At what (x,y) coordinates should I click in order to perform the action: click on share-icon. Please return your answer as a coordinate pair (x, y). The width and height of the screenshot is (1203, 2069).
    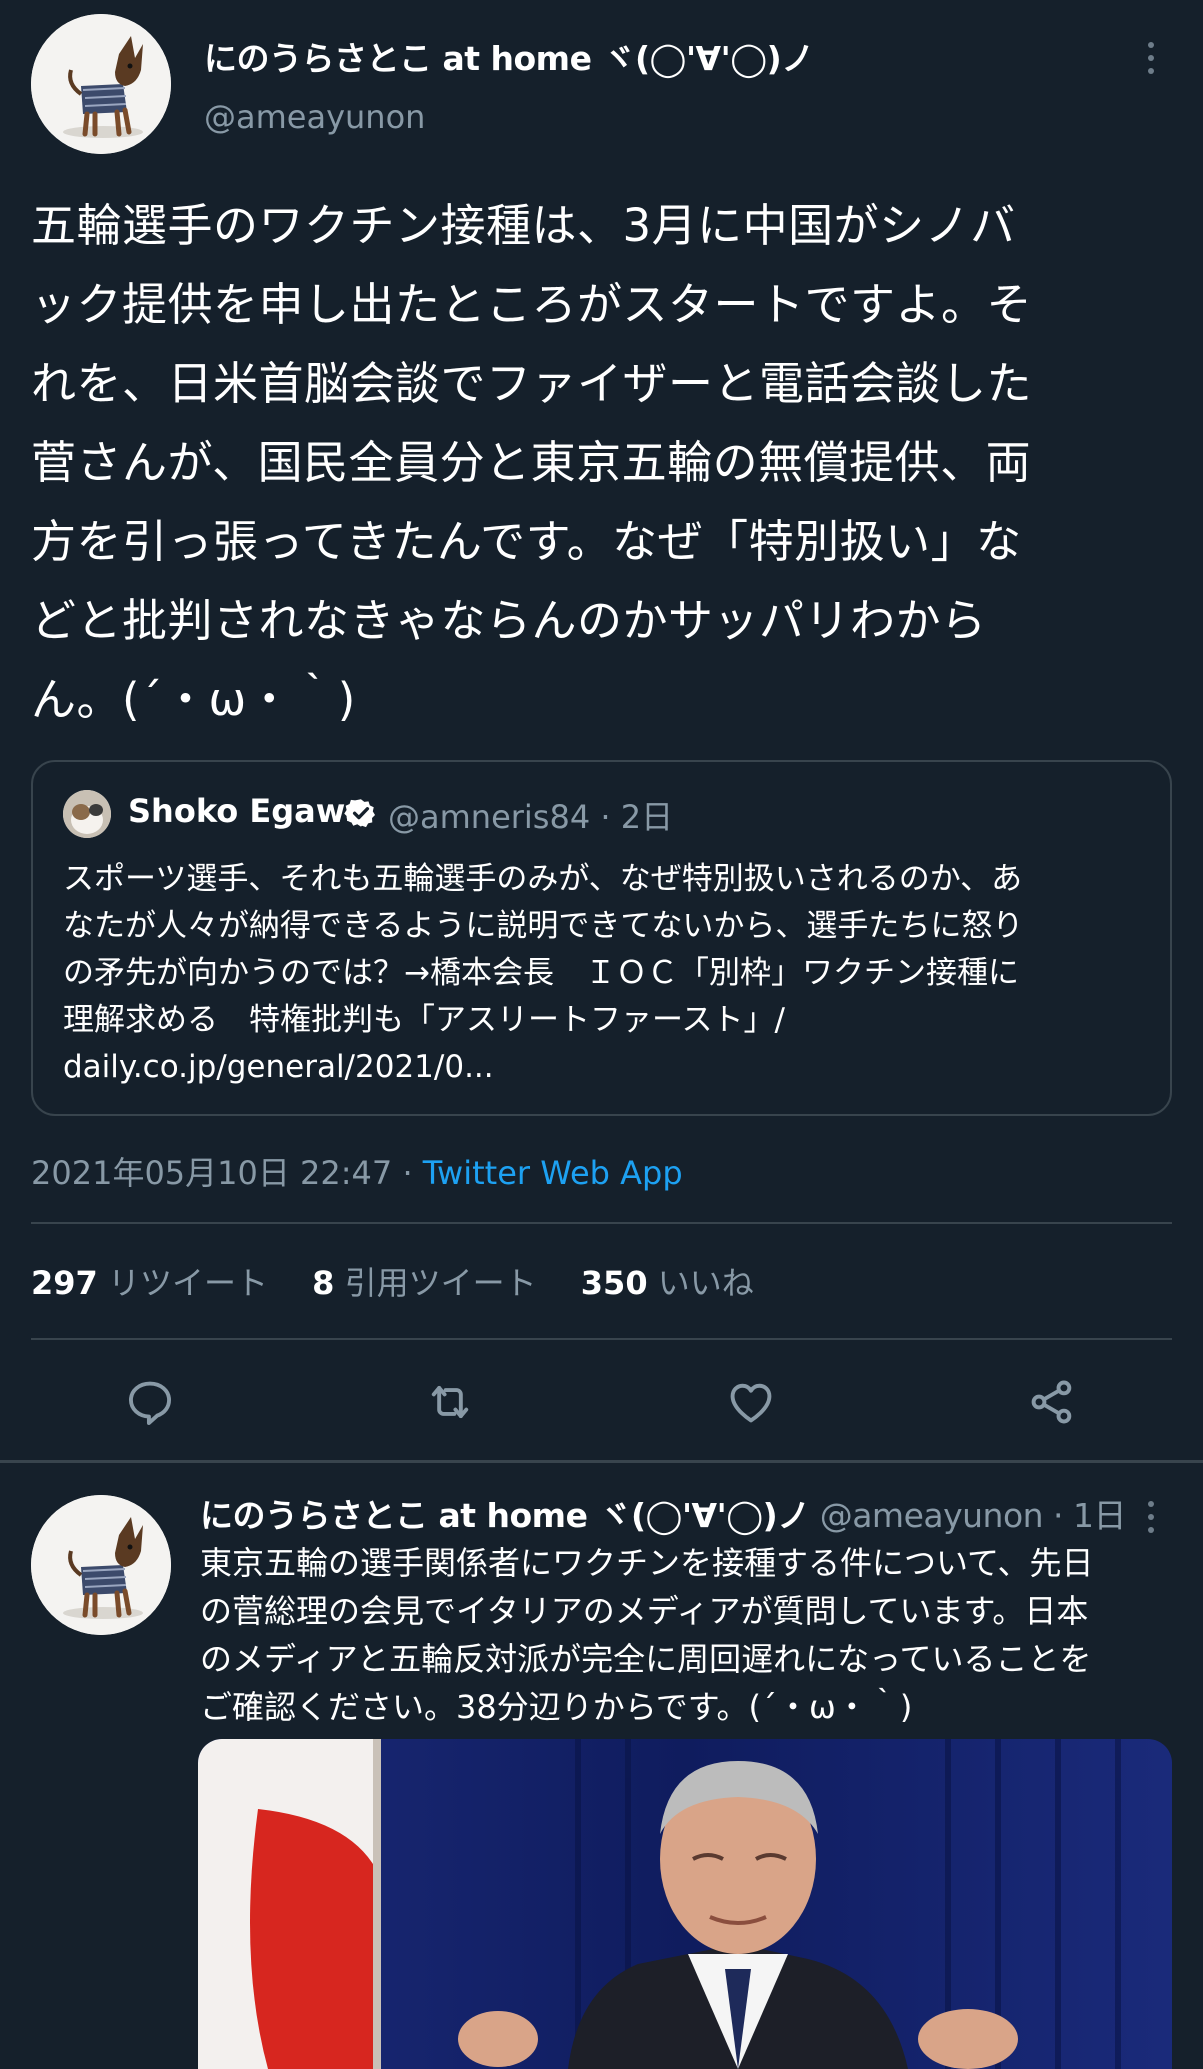
    Looking at the image, I should click on (1052, 1402).